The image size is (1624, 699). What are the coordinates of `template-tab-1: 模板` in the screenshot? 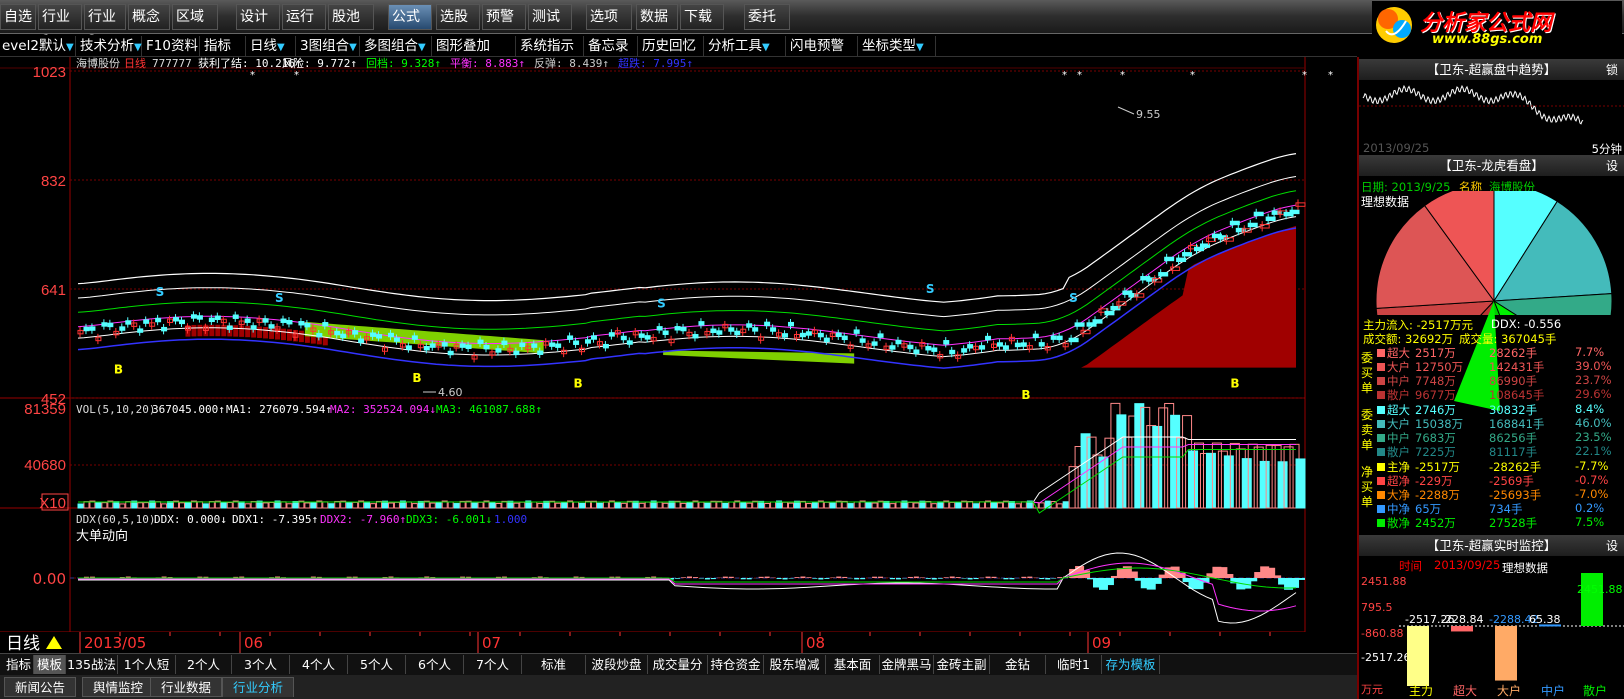 It's located at (50, 664).